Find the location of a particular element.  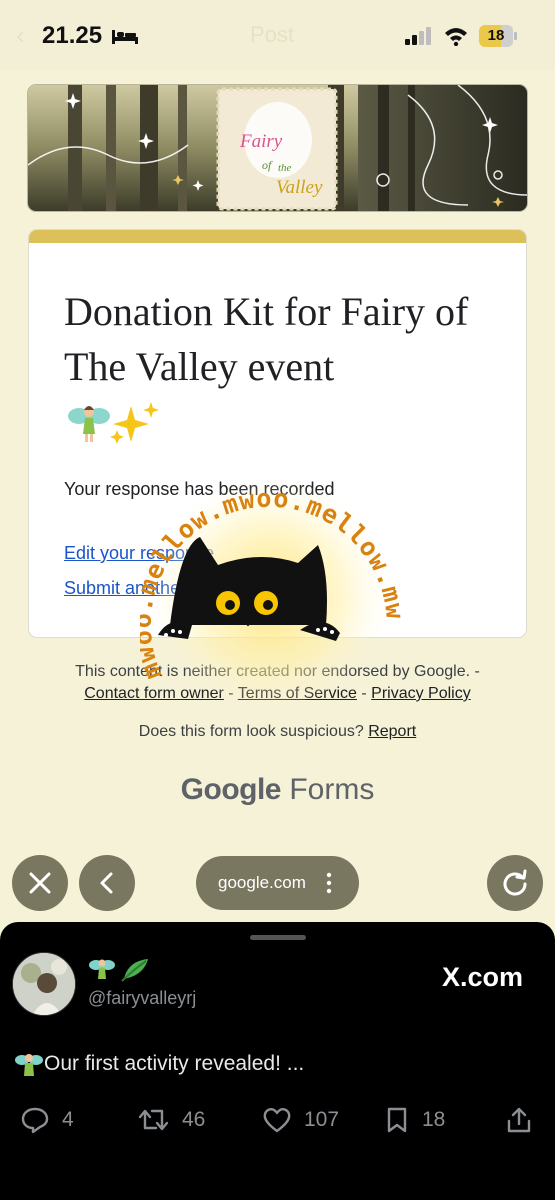

reload-button is located at coordinates (515, 883).